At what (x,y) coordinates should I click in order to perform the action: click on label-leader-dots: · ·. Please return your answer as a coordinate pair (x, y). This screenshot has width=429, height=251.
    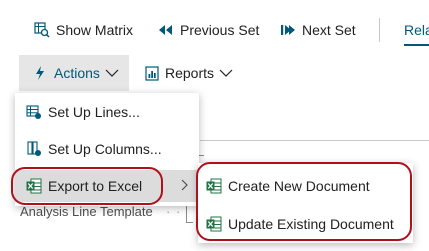
    Looking at the image, I should click on (174, 211).